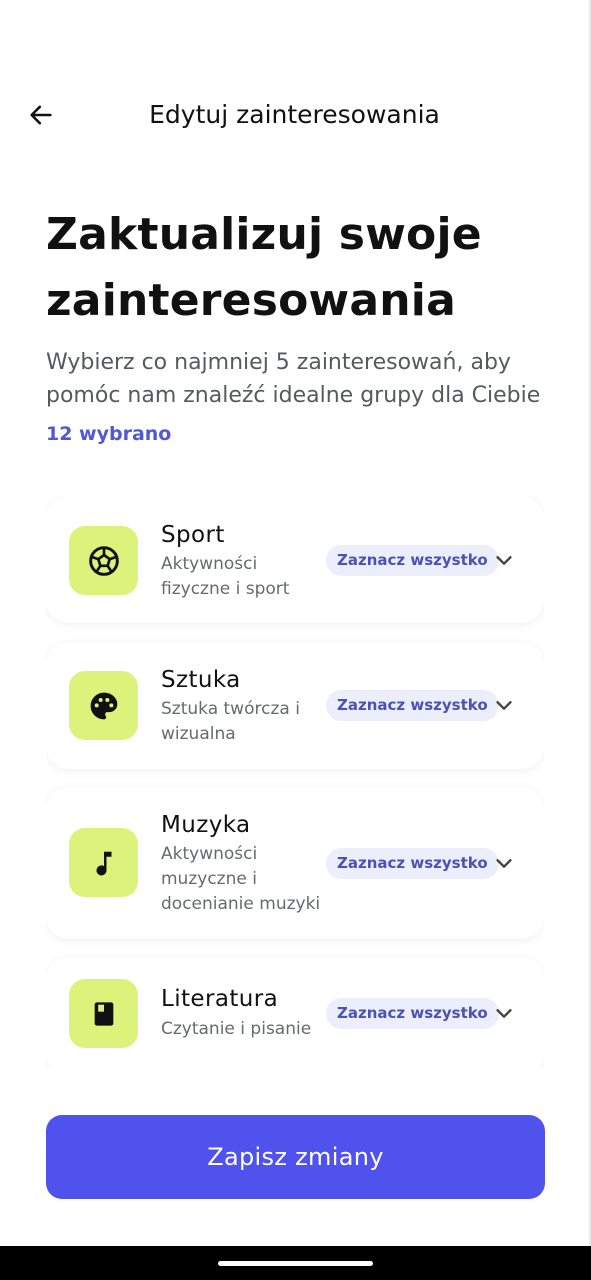  I want to click on category-name: Sport, so click(193, 535).